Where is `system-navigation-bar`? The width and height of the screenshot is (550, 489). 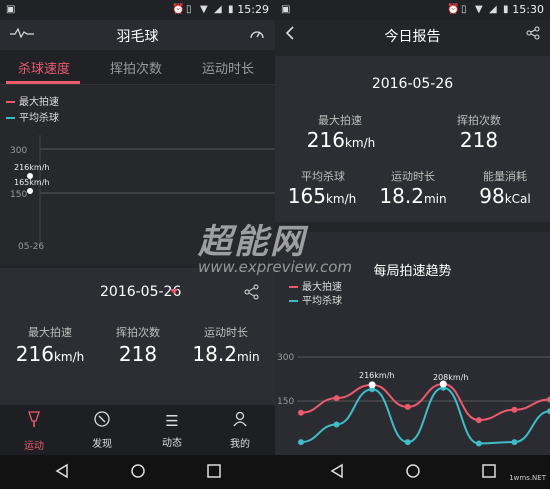 system-navigation-bar is located at coordinates (412, 472).